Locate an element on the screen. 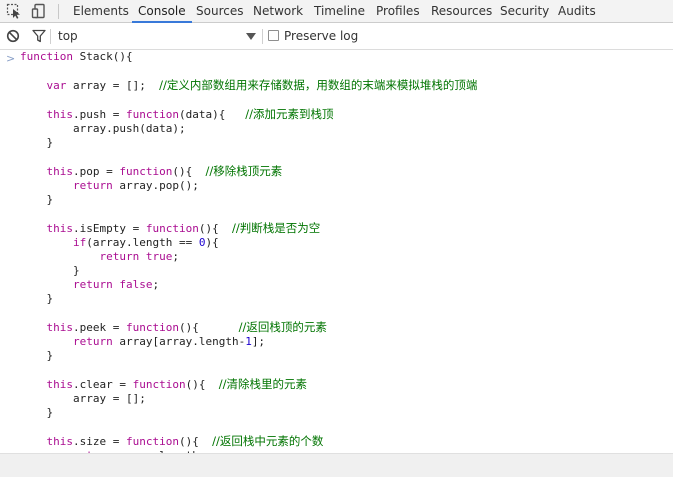  code-line: this.size = function(){ //返回栈中元素的个数 is located at coordinates (248, 441).